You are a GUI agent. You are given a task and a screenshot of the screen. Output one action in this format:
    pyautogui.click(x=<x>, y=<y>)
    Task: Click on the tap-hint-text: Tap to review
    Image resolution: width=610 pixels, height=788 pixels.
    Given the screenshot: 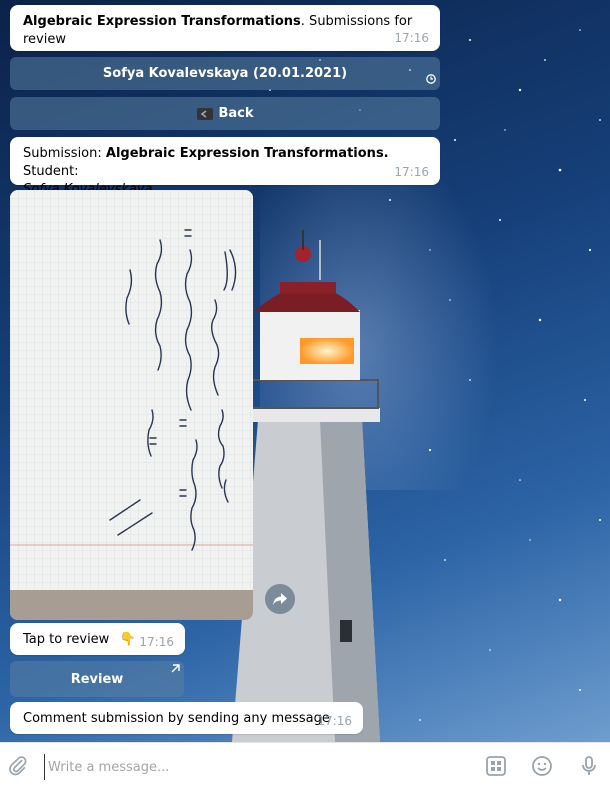 What is the action you would take?
    pyautogui.click(x=66, y=639)
    